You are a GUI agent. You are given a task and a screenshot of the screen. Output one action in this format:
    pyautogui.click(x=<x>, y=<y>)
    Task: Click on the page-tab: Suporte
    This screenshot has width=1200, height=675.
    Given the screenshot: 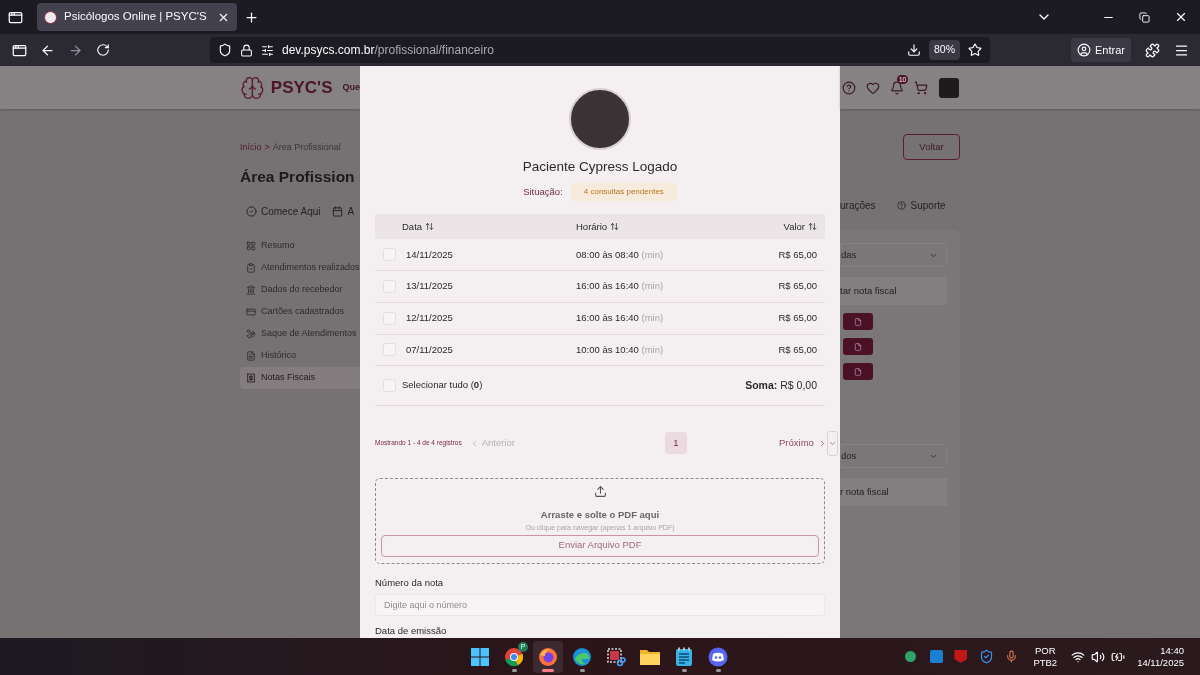 What is the action you would take?
    pyautogui.click(x=921, y=205)
    